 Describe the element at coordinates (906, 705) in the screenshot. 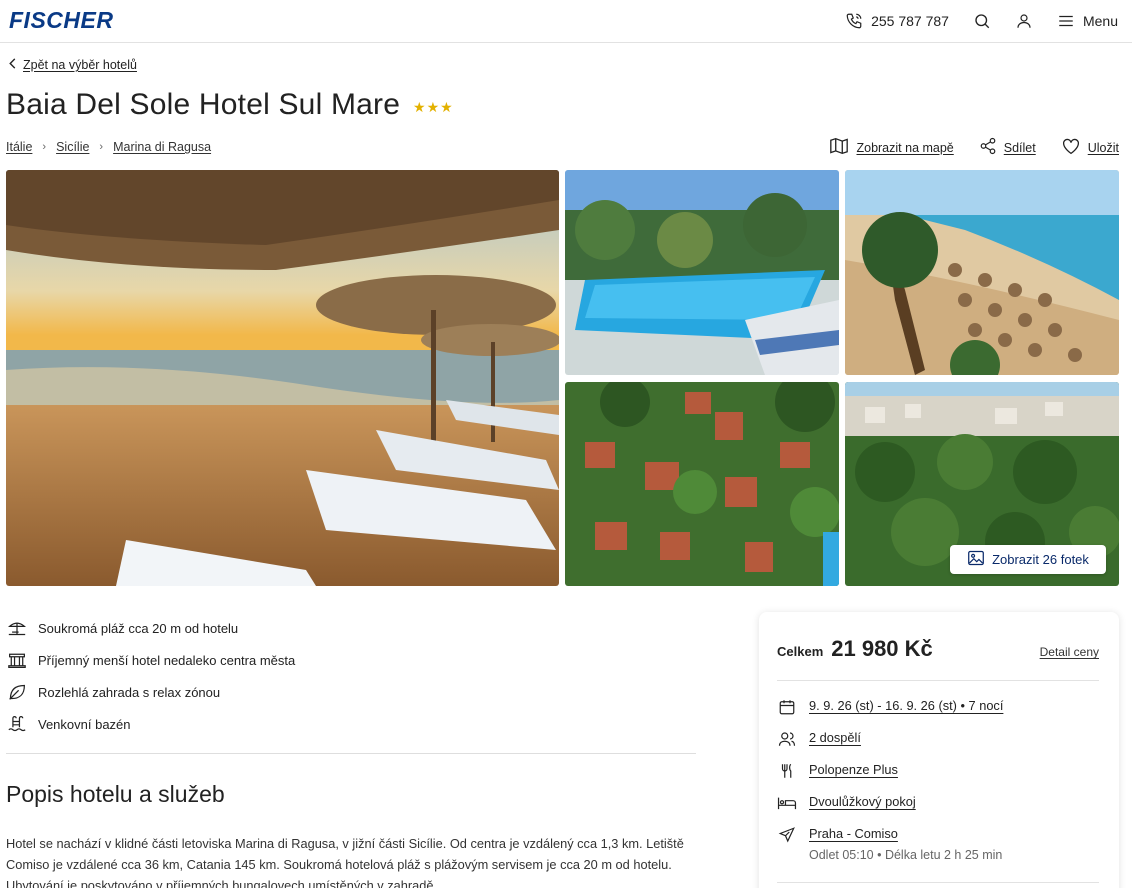

I see `dates-label: 9. 9. 26 (st) - 16. 9. 26 (st) • 7 nocí` at that location.